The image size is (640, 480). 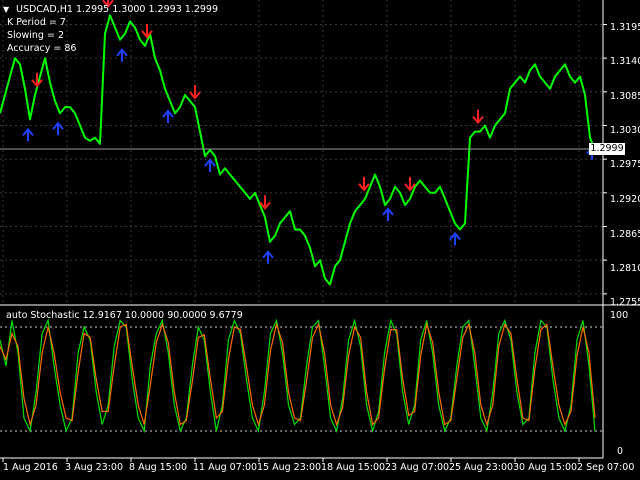 I want to click on time-label: 18 Aug 15:00, so click(x=353, y=467).